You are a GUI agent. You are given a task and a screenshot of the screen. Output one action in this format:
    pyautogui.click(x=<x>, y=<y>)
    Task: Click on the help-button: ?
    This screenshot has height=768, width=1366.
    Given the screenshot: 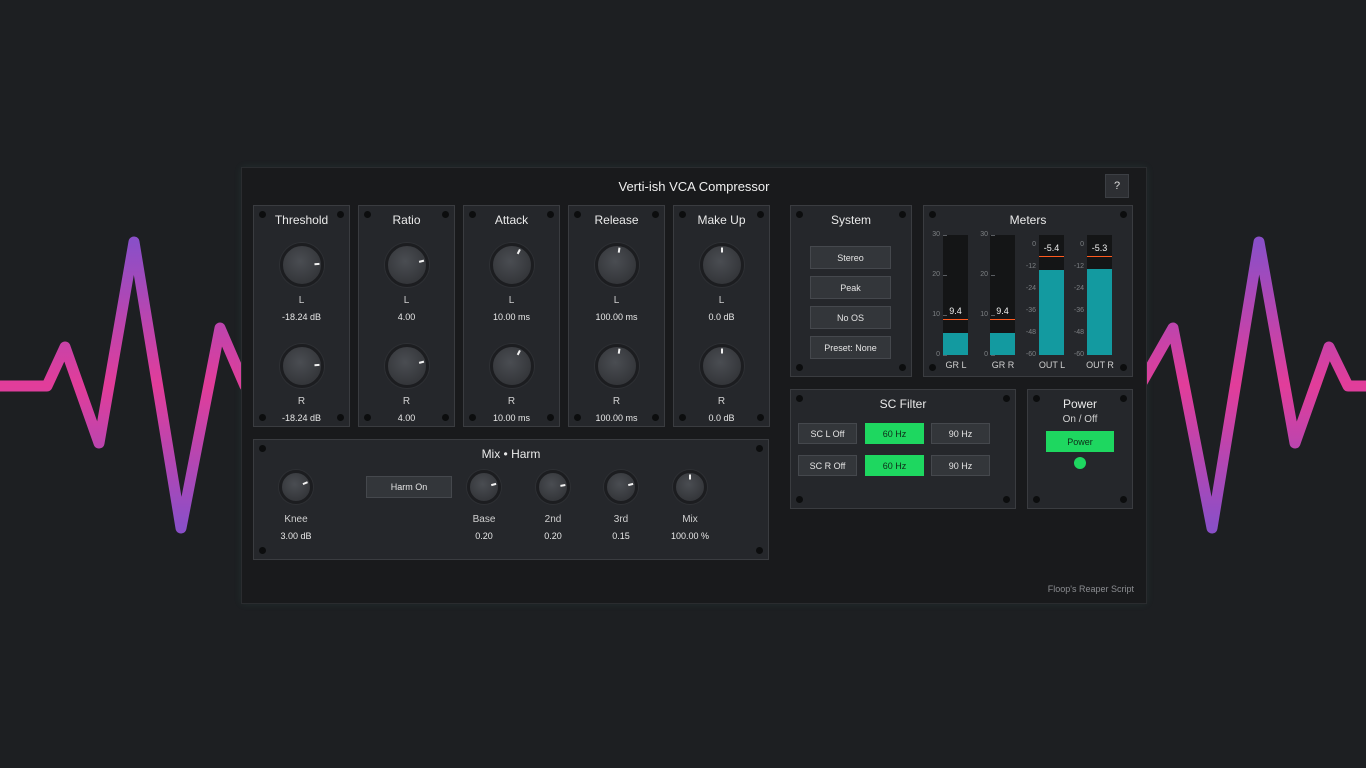 What is the action you would take?
    pyautogui.click(x=1117, y=186)
    